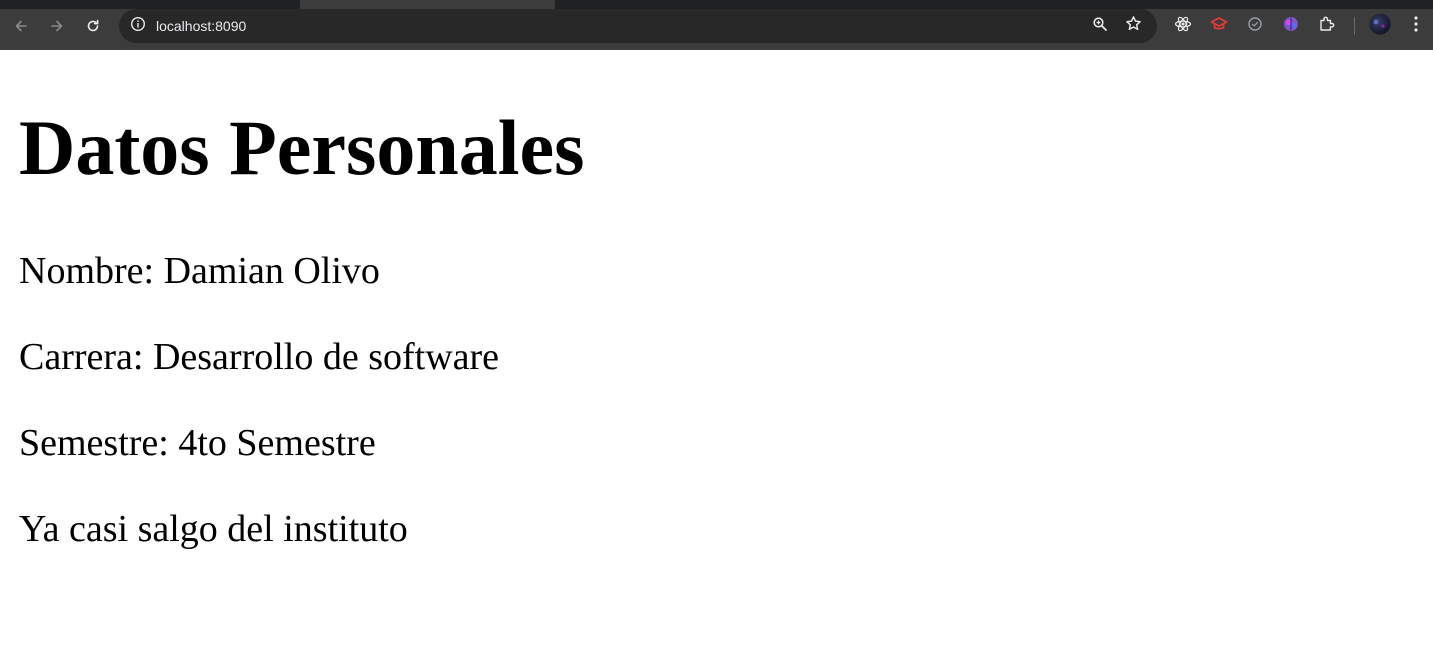 This screenshot has width=1433, height=652. Describe the element at coordinates (197, 443) in the screenshot. I see `semestre-text: Semestre: 4to Semestre` at that location.